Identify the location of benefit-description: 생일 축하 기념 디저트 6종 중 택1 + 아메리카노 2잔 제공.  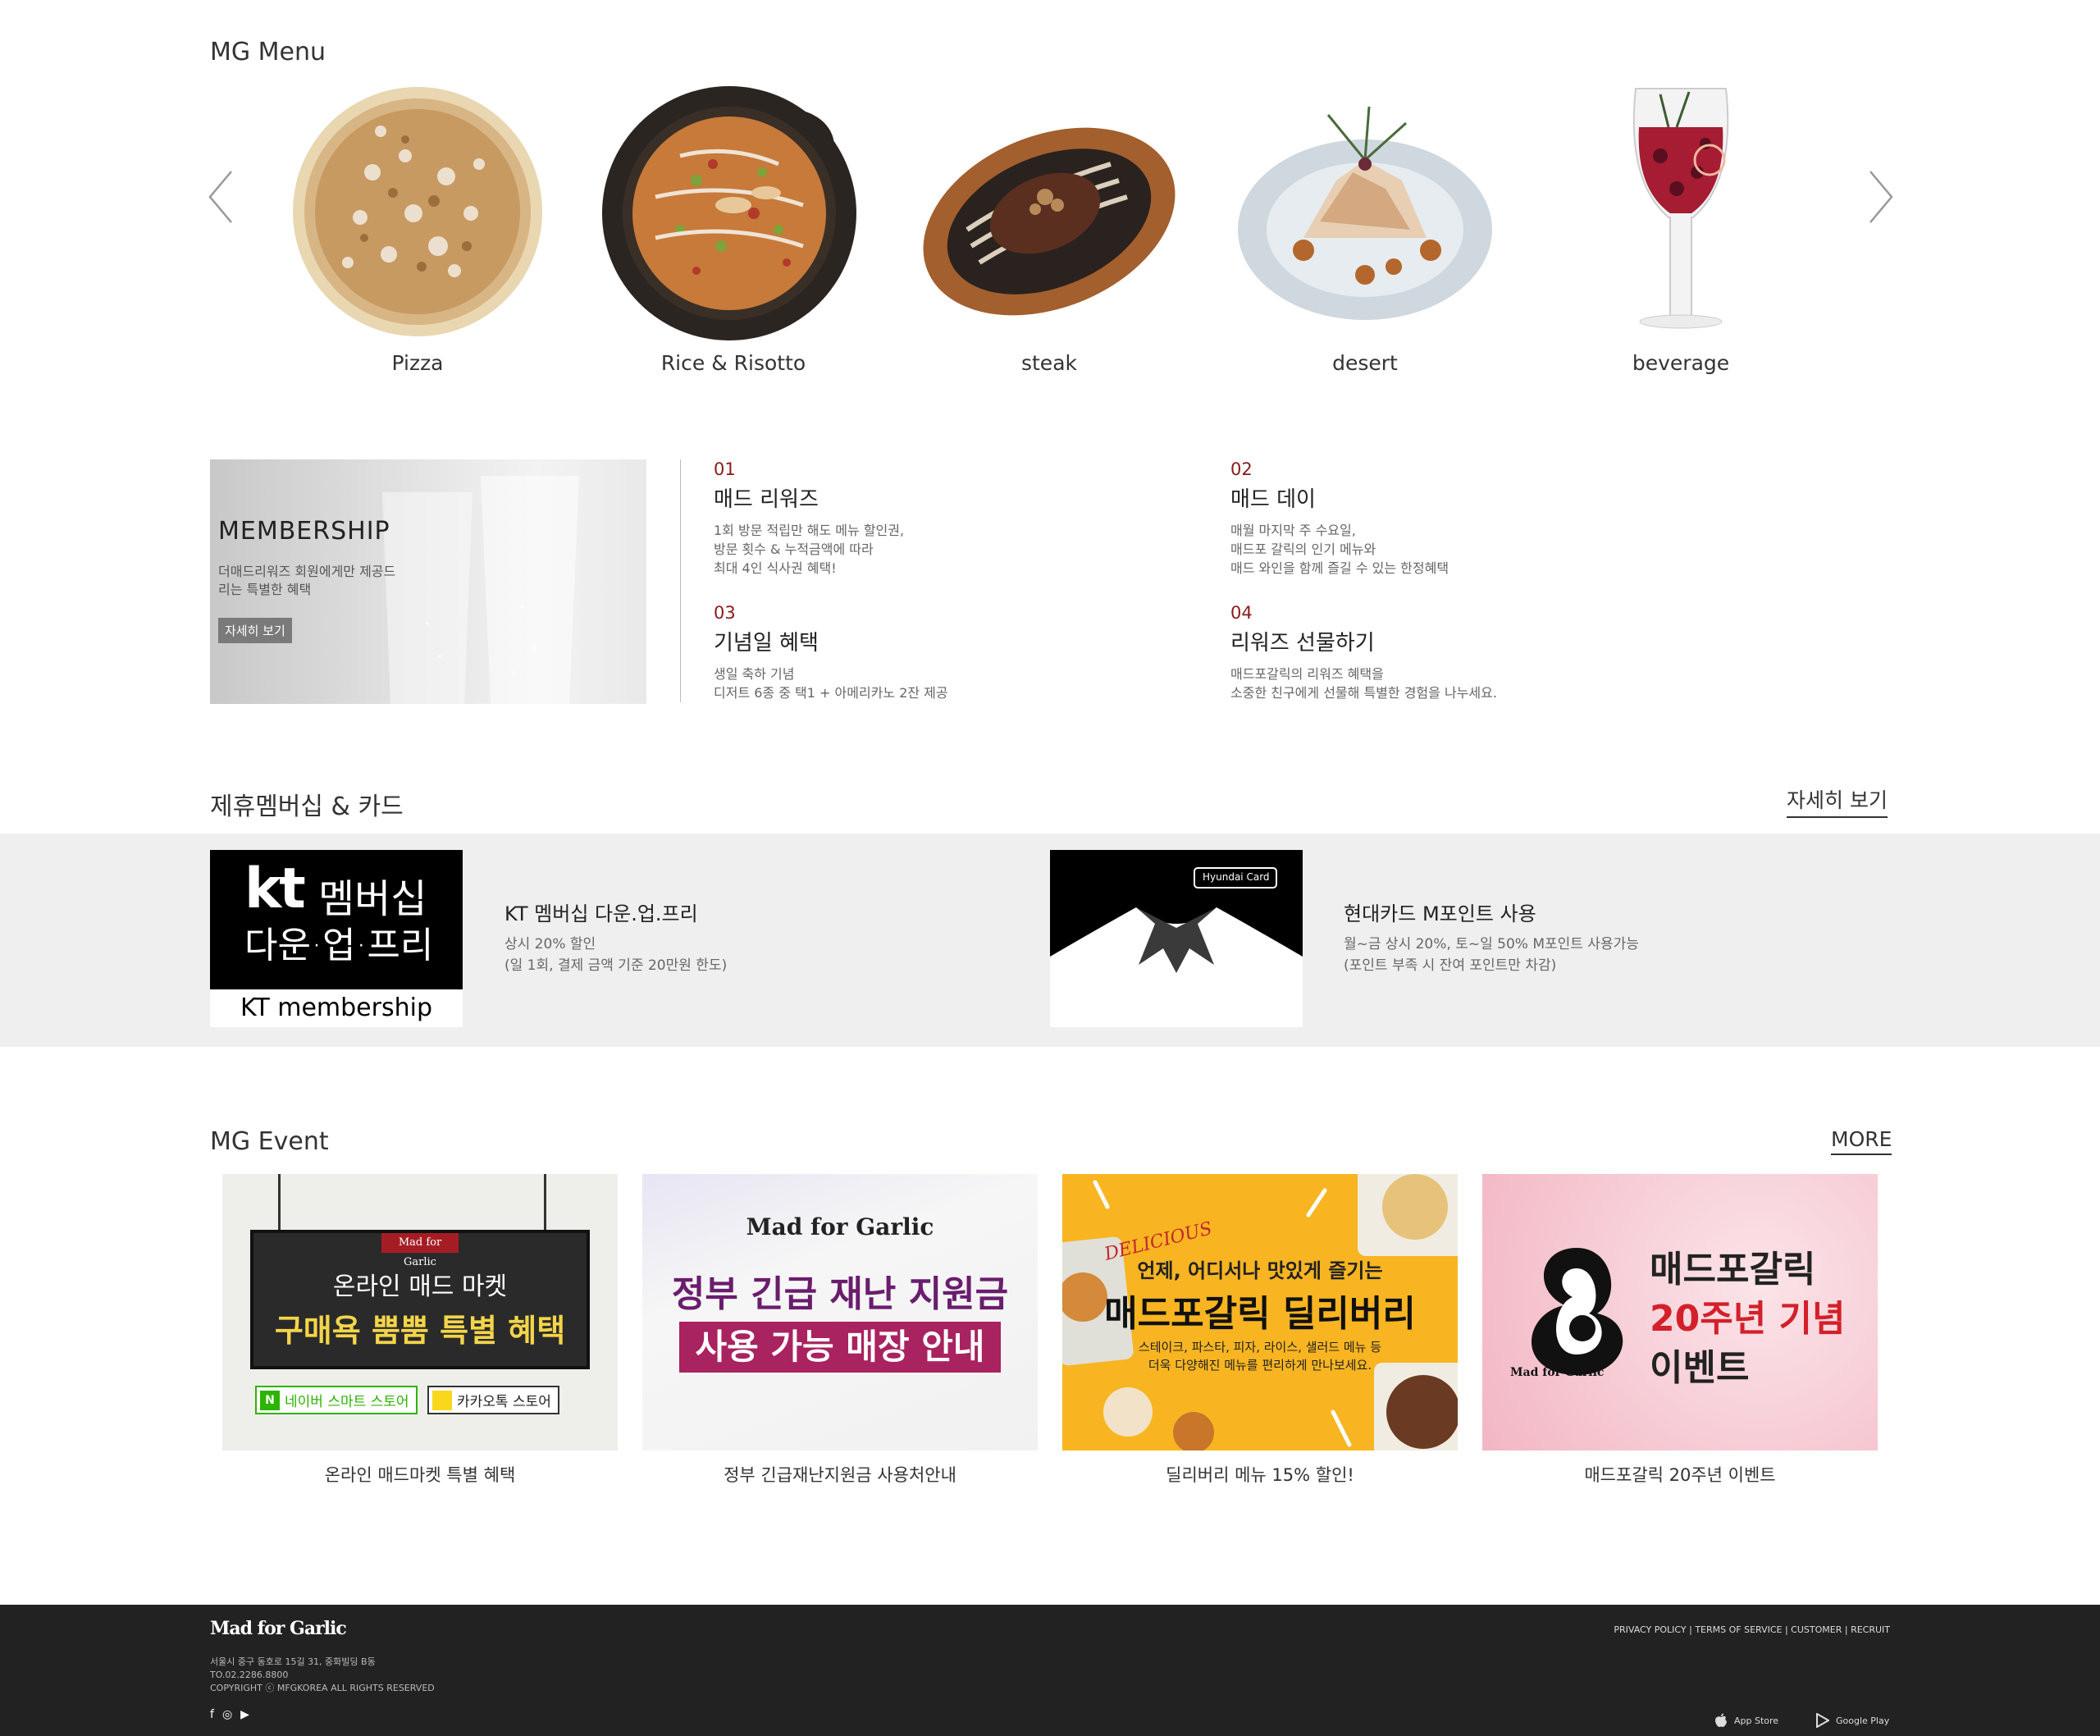
(831, 683).